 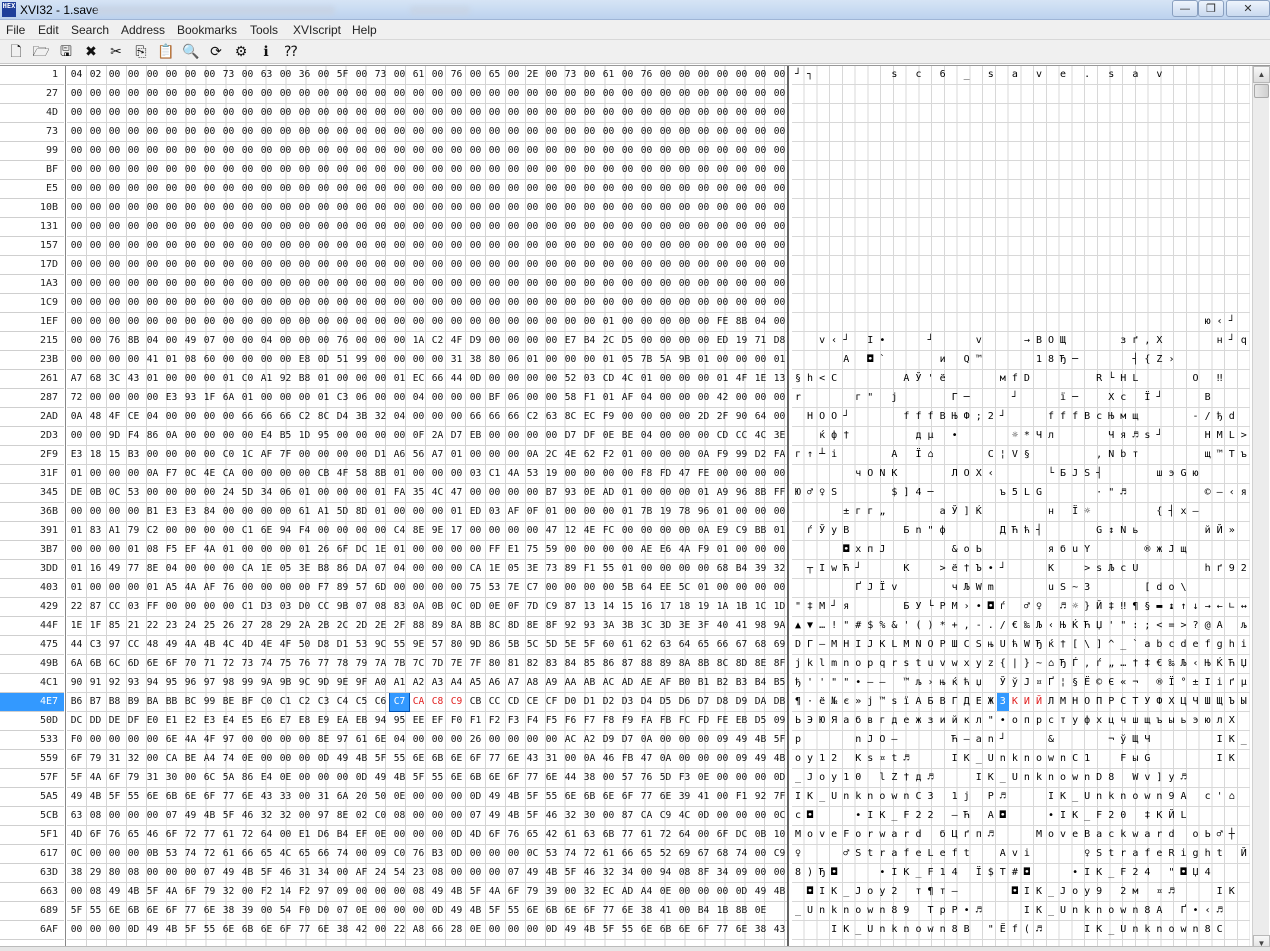 I want to click on text-char: L, so click(x=1232, y=436).